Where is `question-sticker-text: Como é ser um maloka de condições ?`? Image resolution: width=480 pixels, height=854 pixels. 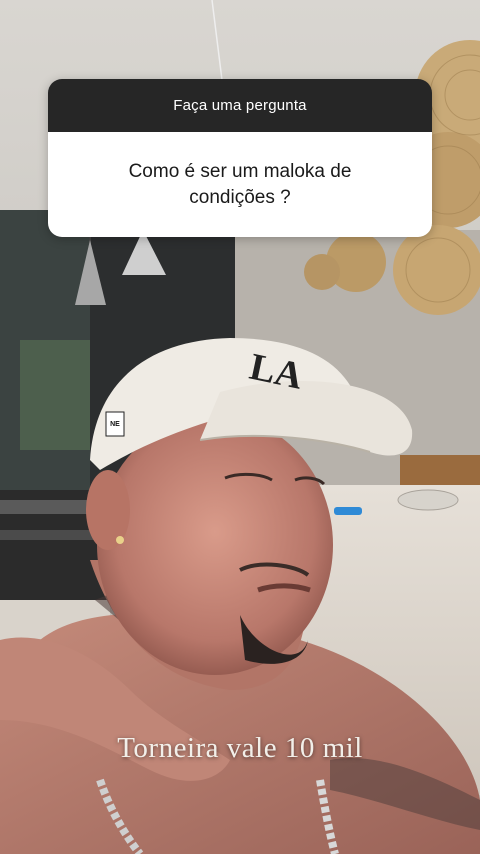 question-sticker-text: Como é ser um maloka de condições ? is located at coordinates (240, 184).